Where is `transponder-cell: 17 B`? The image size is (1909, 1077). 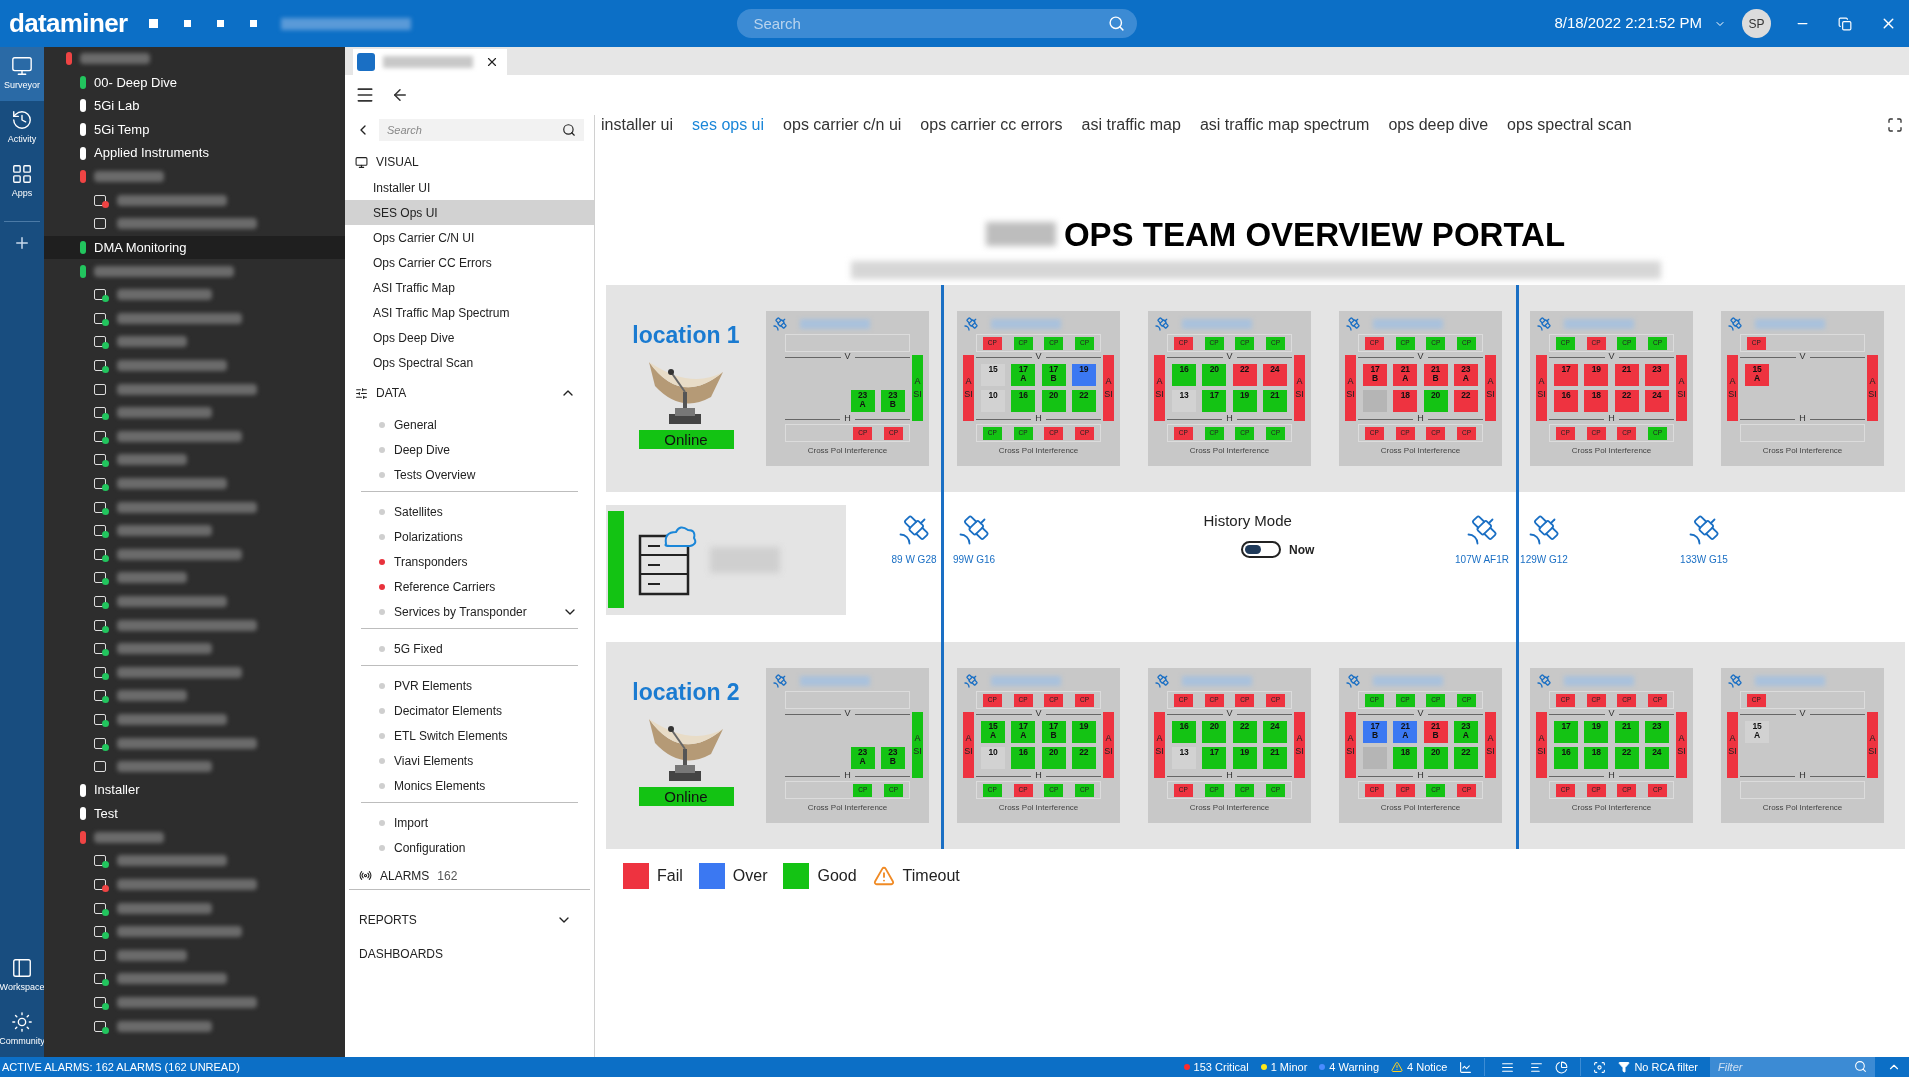
transponder-cell: 17 B is located at coordinates (1375, 732).